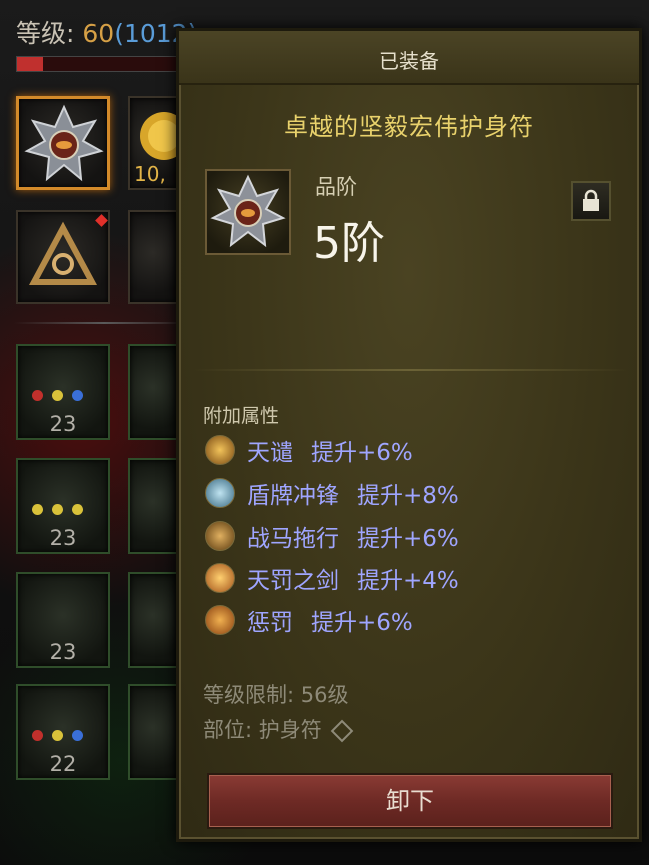  I want to click on slot-count: 22, so click(63, 764).